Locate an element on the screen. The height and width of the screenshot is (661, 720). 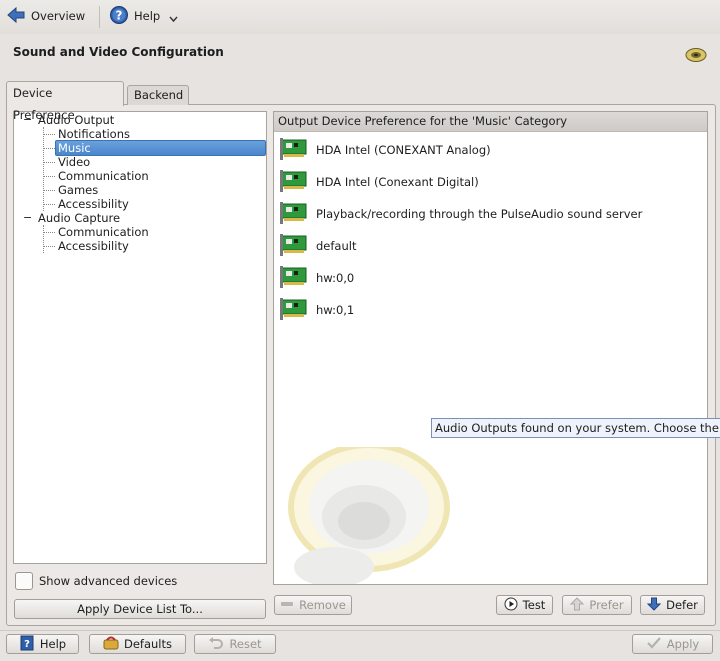
device-item: HDA Intel (CONEXANT Analog) is located at coordinates (384, 150).